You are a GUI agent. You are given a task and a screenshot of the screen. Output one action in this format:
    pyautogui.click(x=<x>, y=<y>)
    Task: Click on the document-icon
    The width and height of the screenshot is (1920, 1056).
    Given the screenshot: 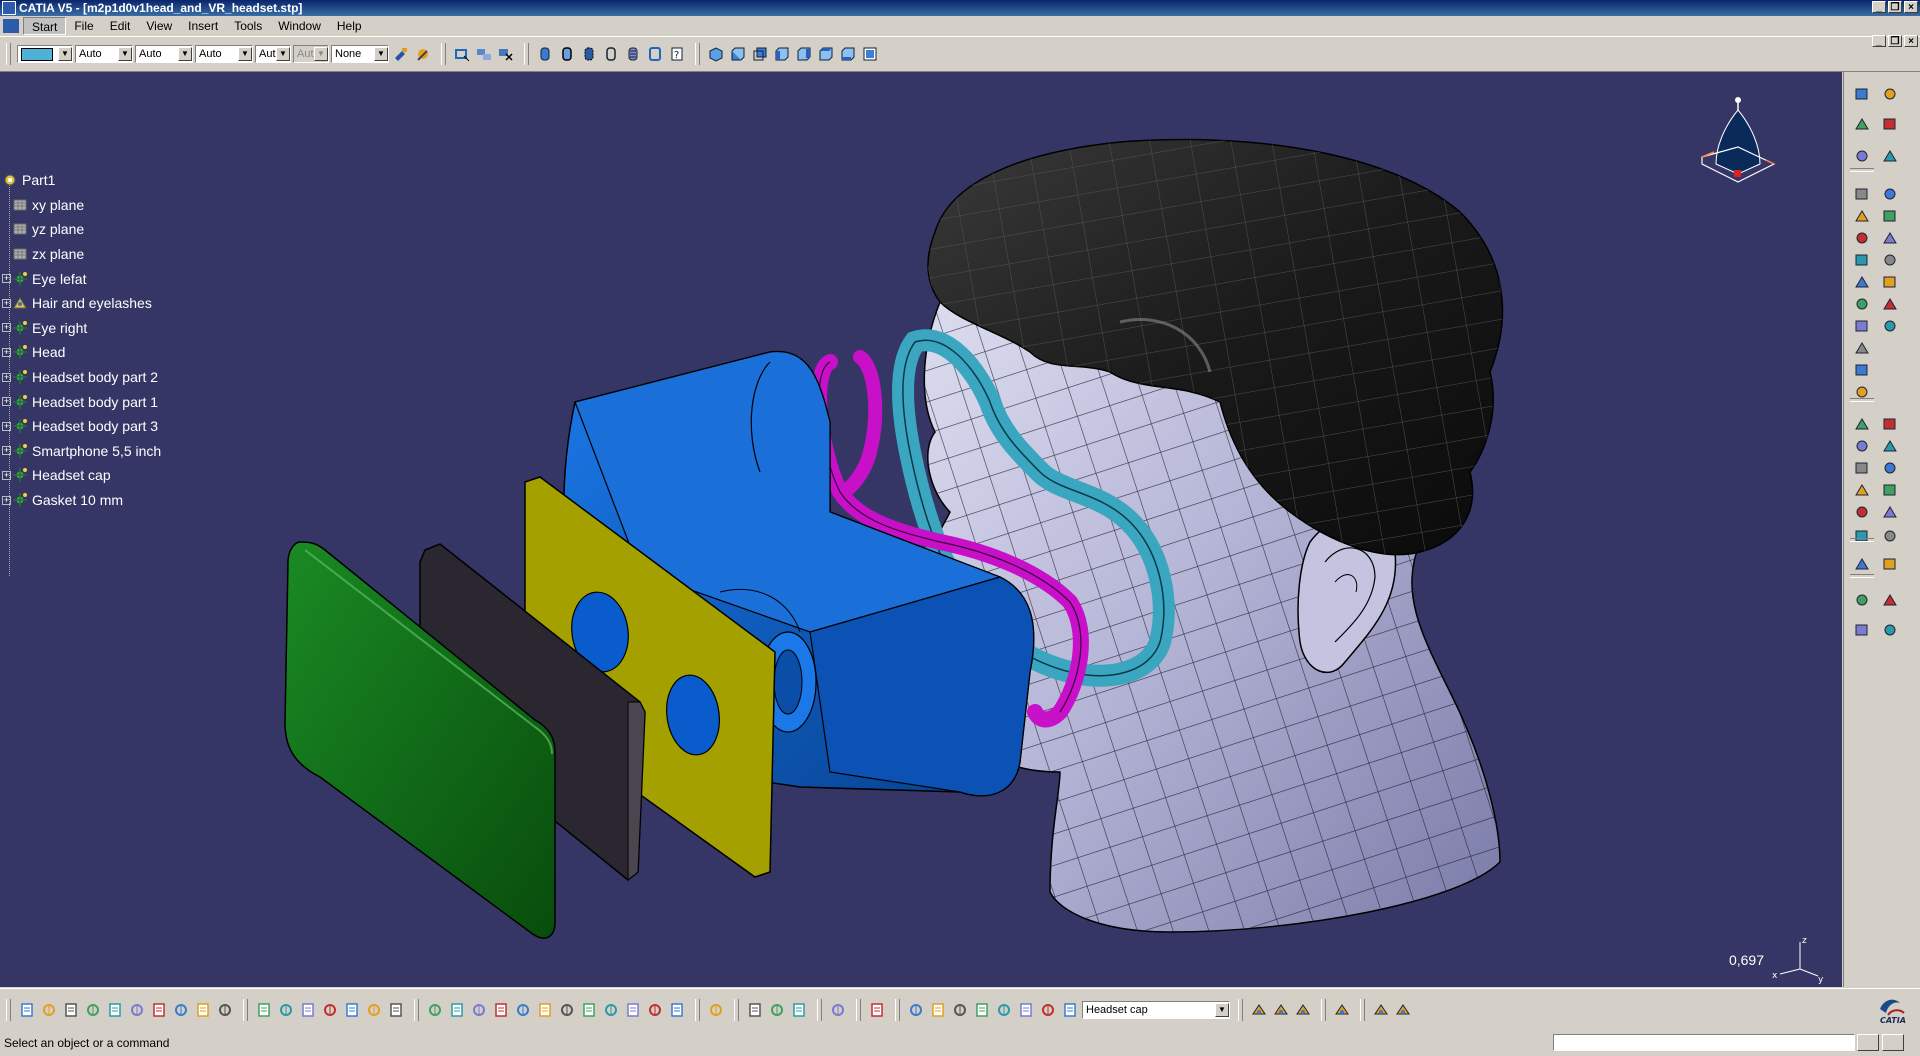 What is the action you would take?
    pyautogui.click(x=11, y=26)
    